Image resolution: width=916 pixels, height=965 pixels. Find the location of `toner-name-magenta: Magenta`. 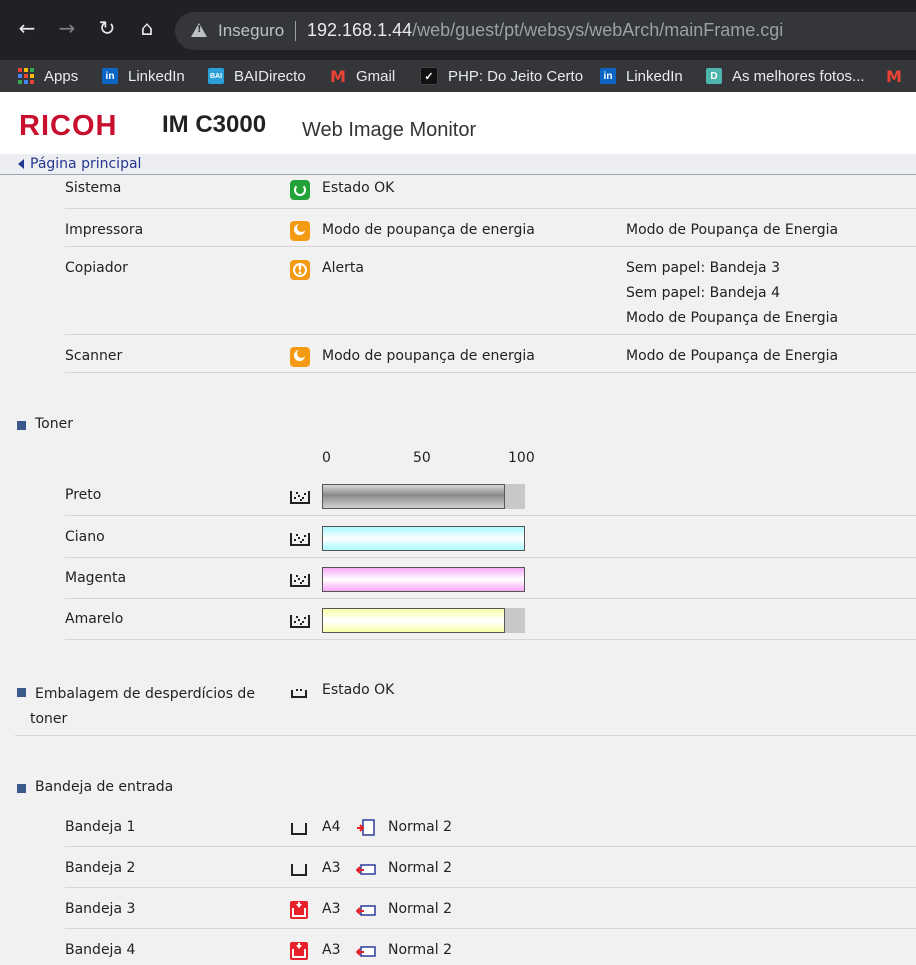

toner-name-magenta: Magenta is located at coordinates (96, 578).